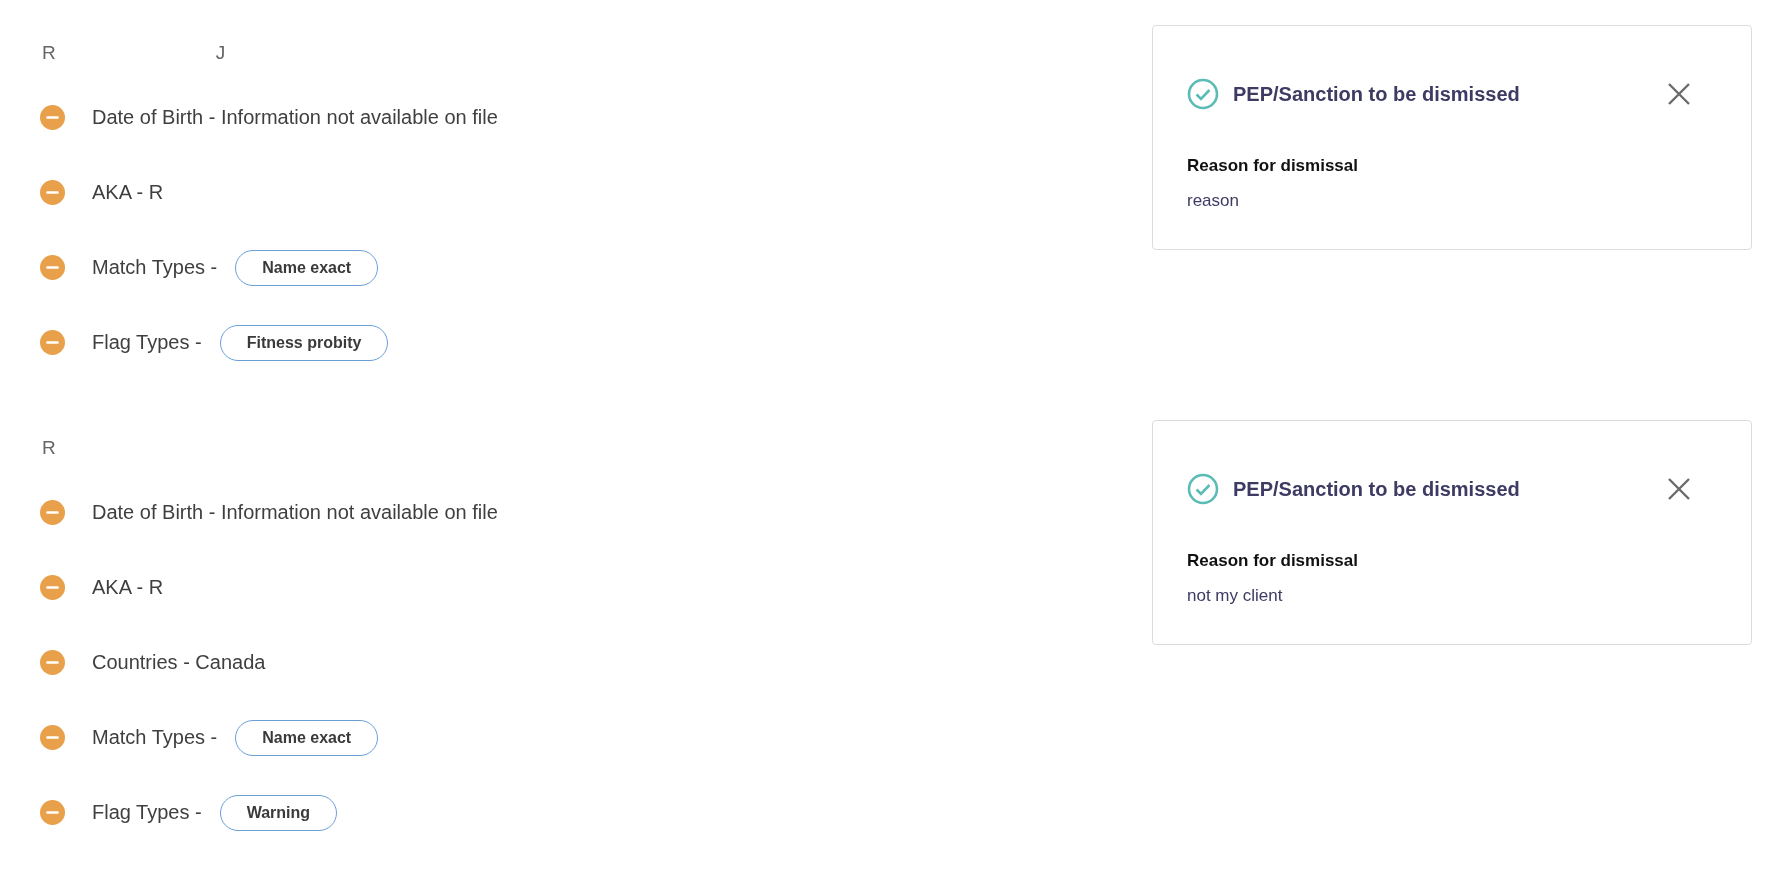 Image resolution: width=1782 pixels, height=878 pixels. Describe the element at coordinates (1213, 201) in the screenshot. I see `reason-text: reason` at that location.